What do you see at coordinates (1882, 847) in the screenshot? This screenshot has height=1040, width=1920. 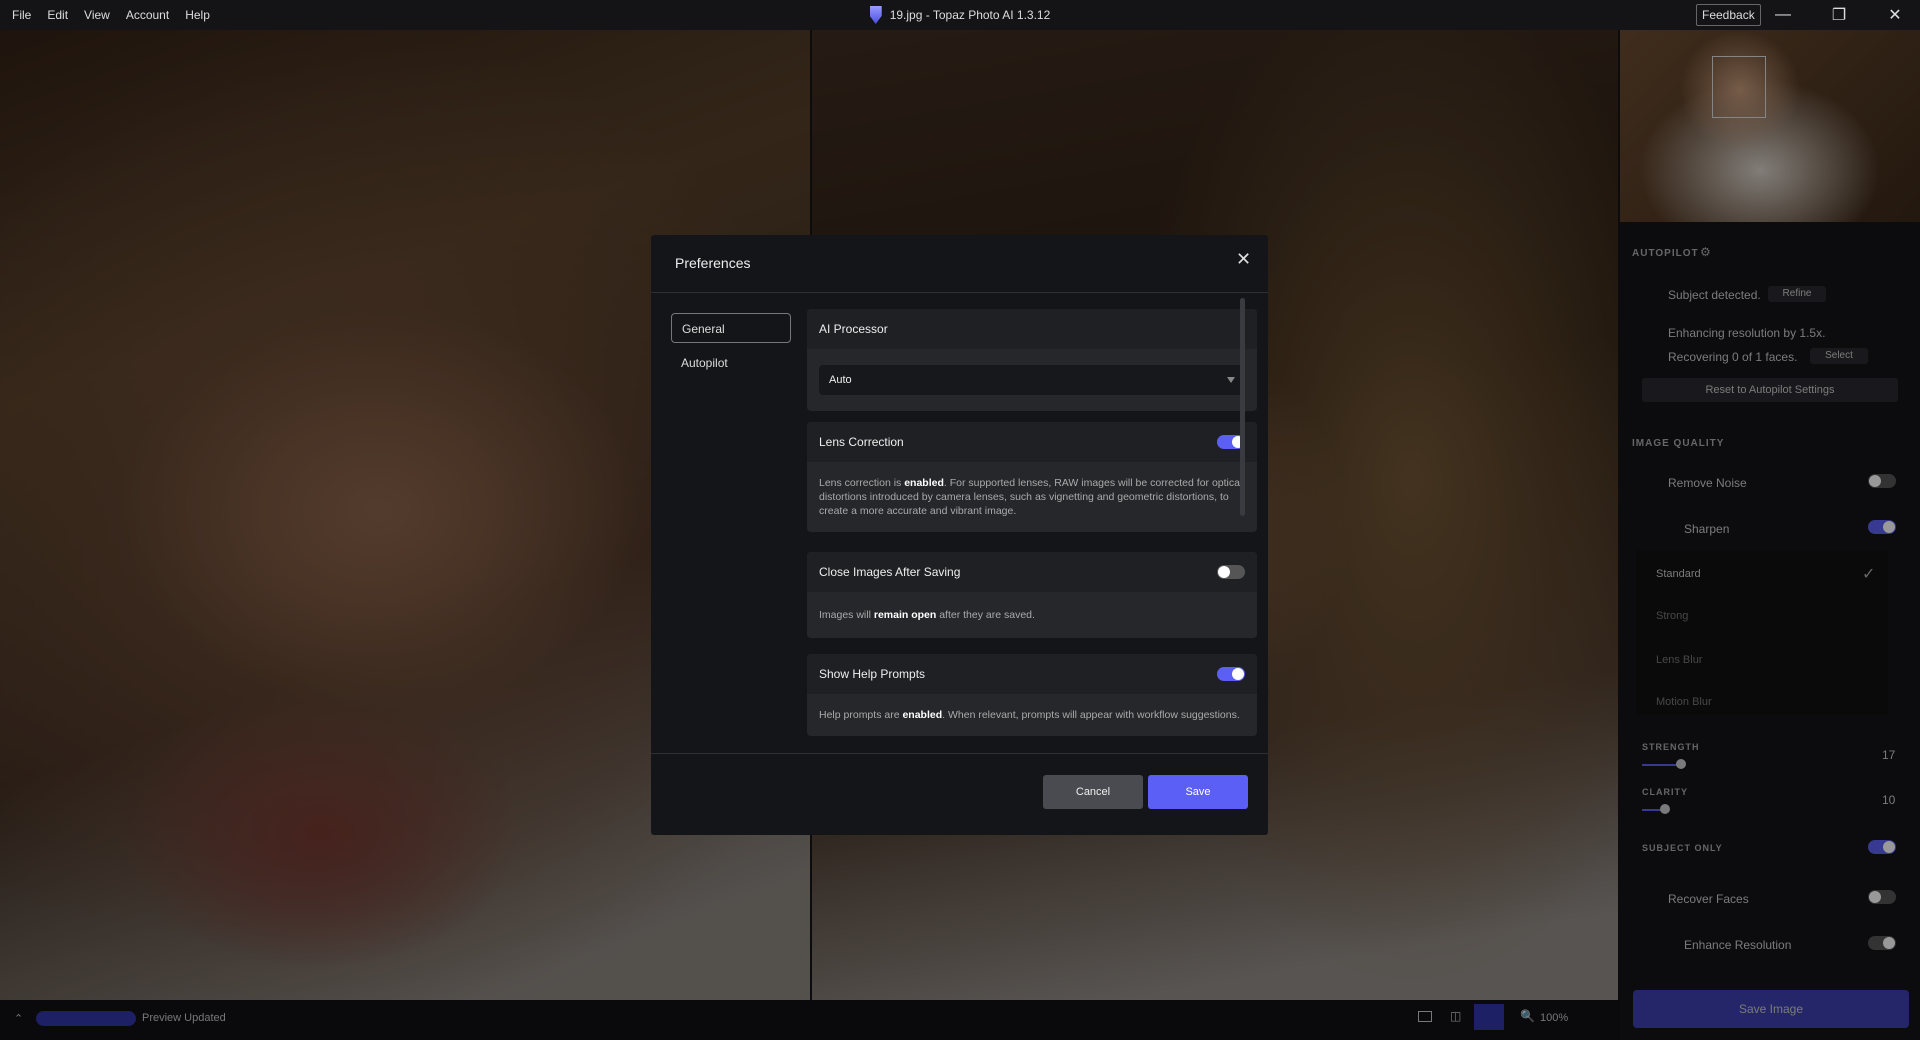 I see `subject-only-toggle` at bounding box center [1882, 847].